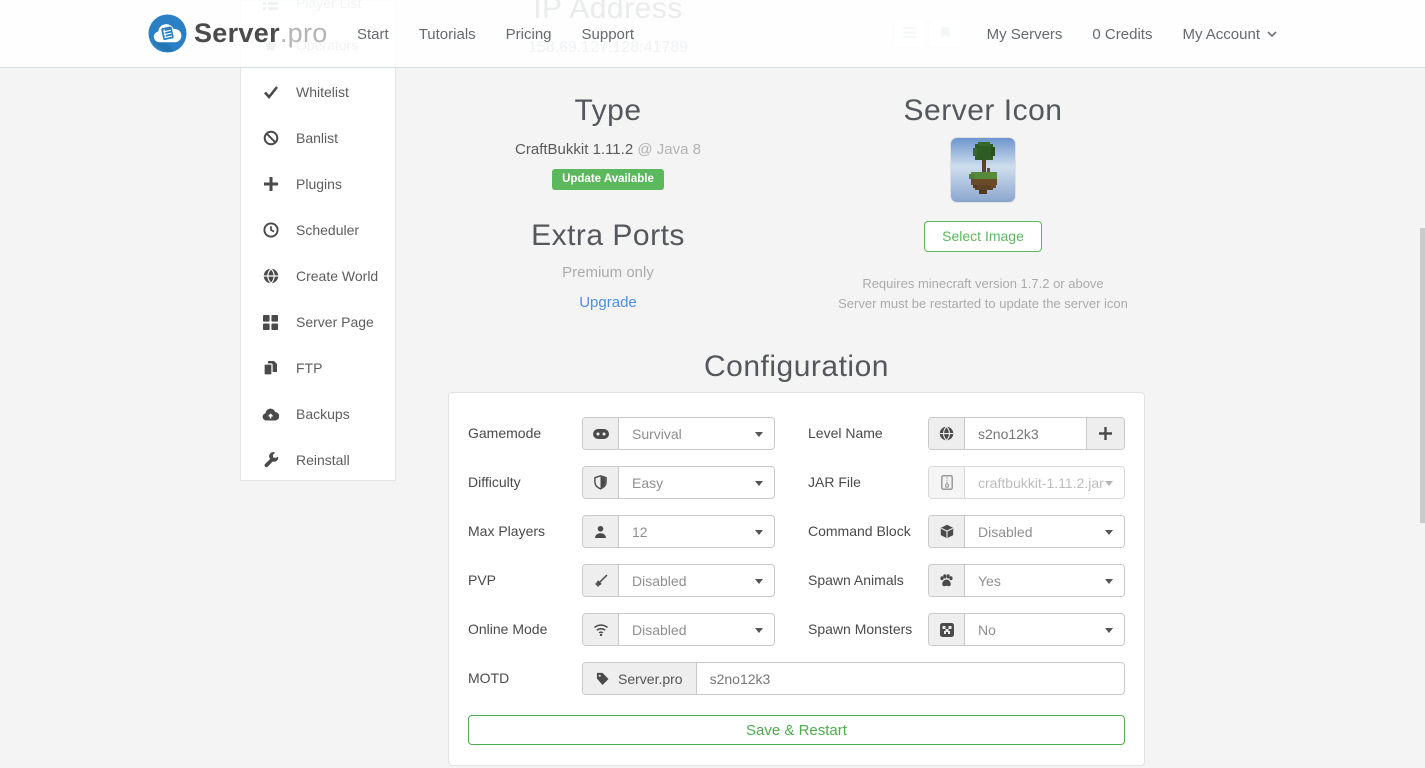  What do you see at coordinates (910, 678) in the screenshot?
I see `motd-input: s2no12k3` at bounding box center [910, 678].